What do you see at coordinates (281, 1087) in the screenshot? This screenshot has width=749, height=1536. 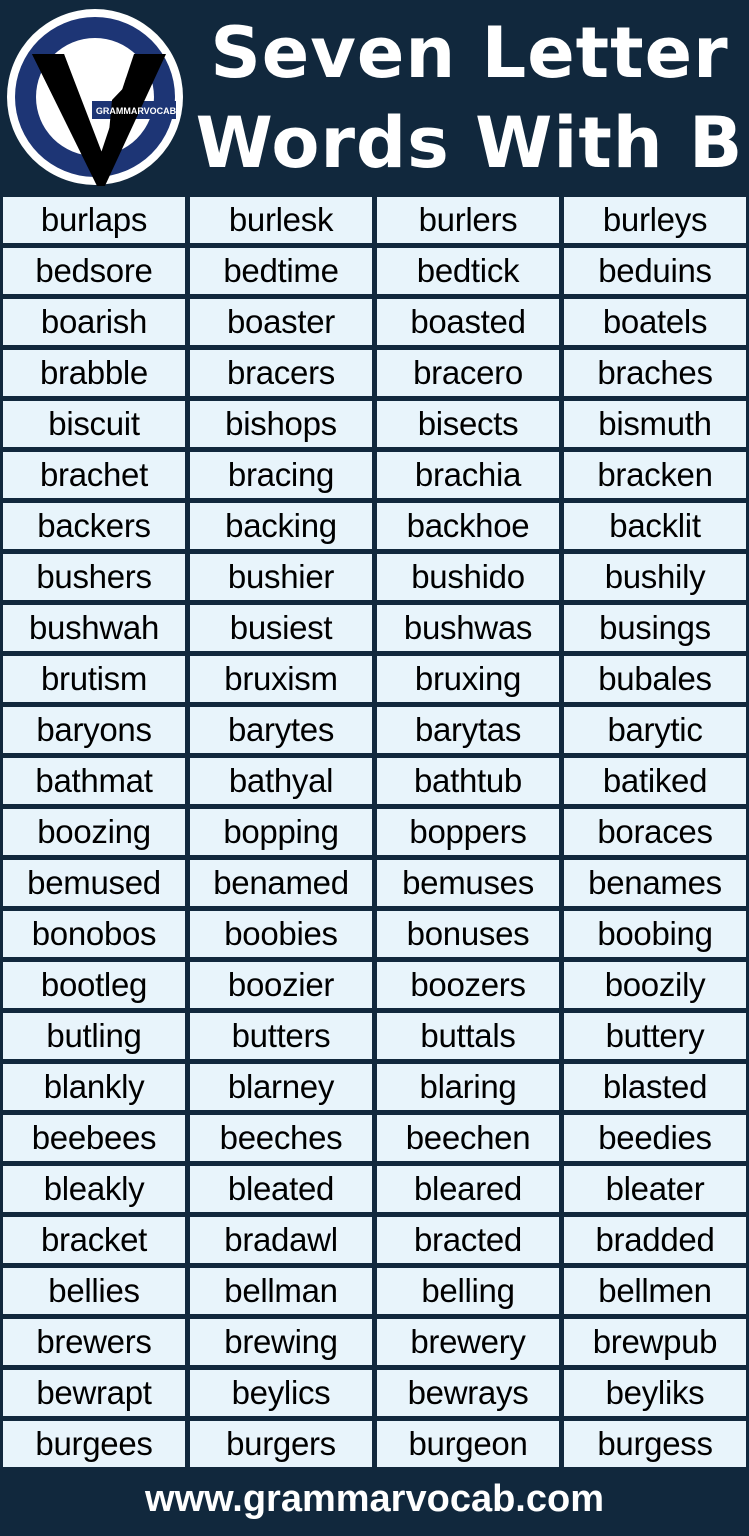 I see `word-cell: blarney` at bounding box center [281, 1087].